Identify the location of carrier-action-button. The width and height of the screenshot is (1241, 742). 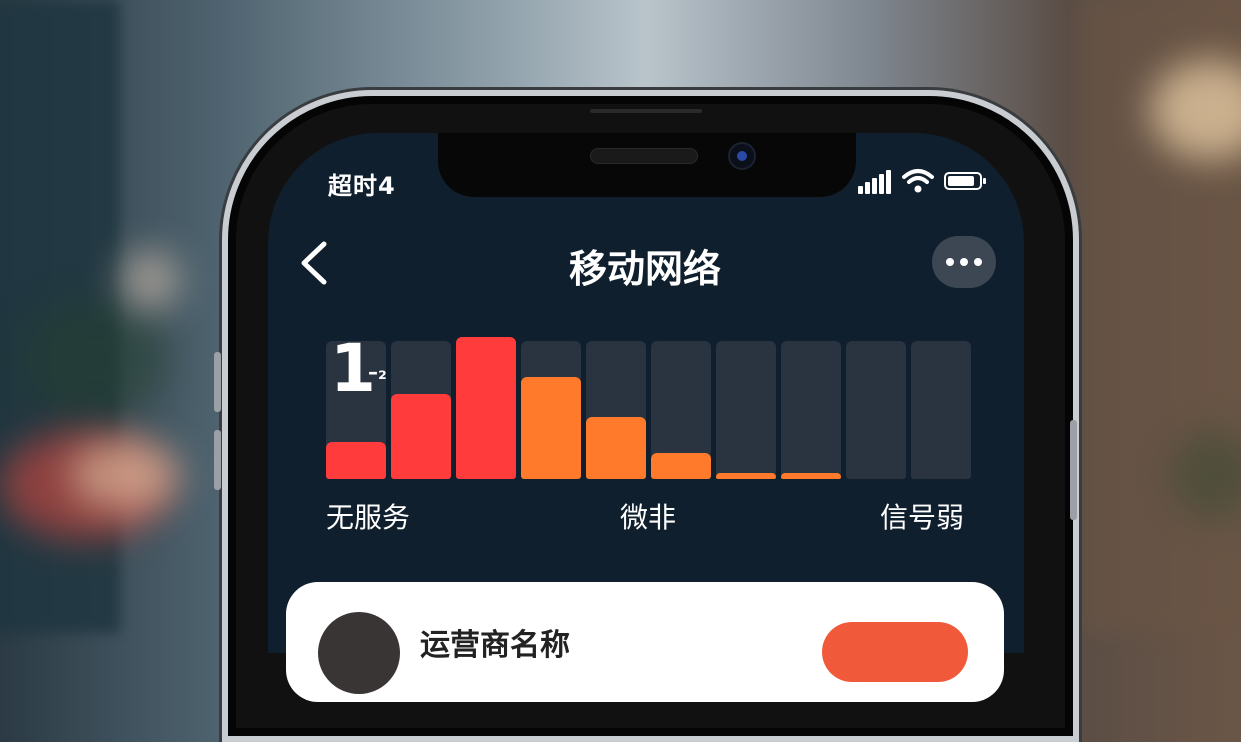
(895, 652).